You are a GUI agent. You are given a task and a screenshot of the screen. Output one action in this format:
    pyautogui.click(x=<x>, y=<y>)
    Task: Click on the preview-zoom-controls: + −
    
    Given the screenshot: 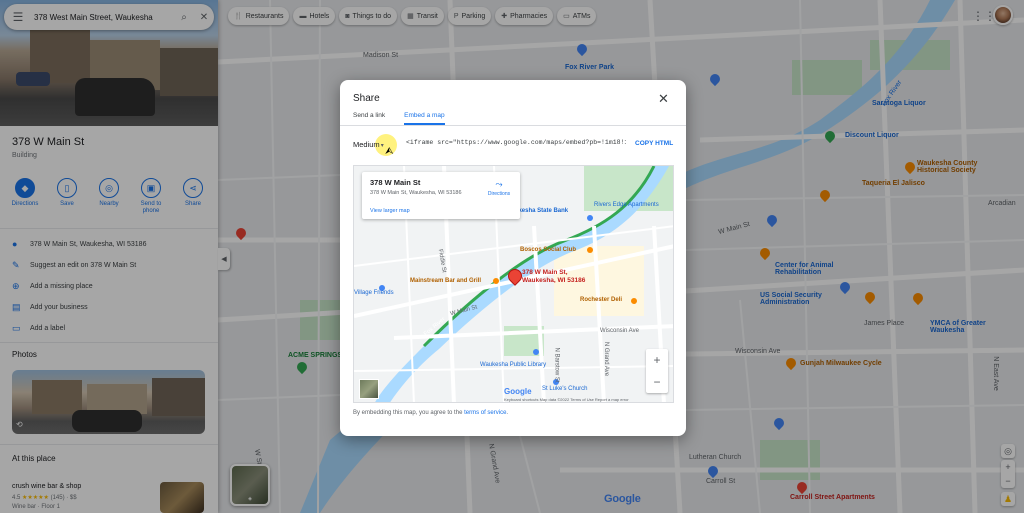 What is the action you would take?
    pyautogui.click(x=657, y=371)
    